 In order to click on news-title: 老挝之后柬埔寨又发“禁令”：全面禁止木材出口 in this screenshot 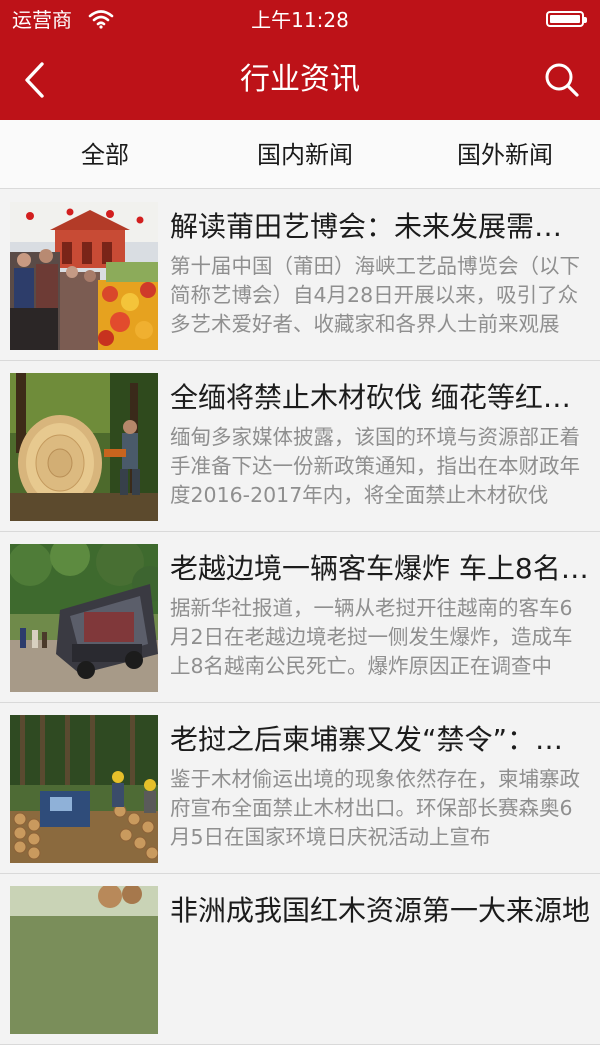, I will do `click(380, 739)`.